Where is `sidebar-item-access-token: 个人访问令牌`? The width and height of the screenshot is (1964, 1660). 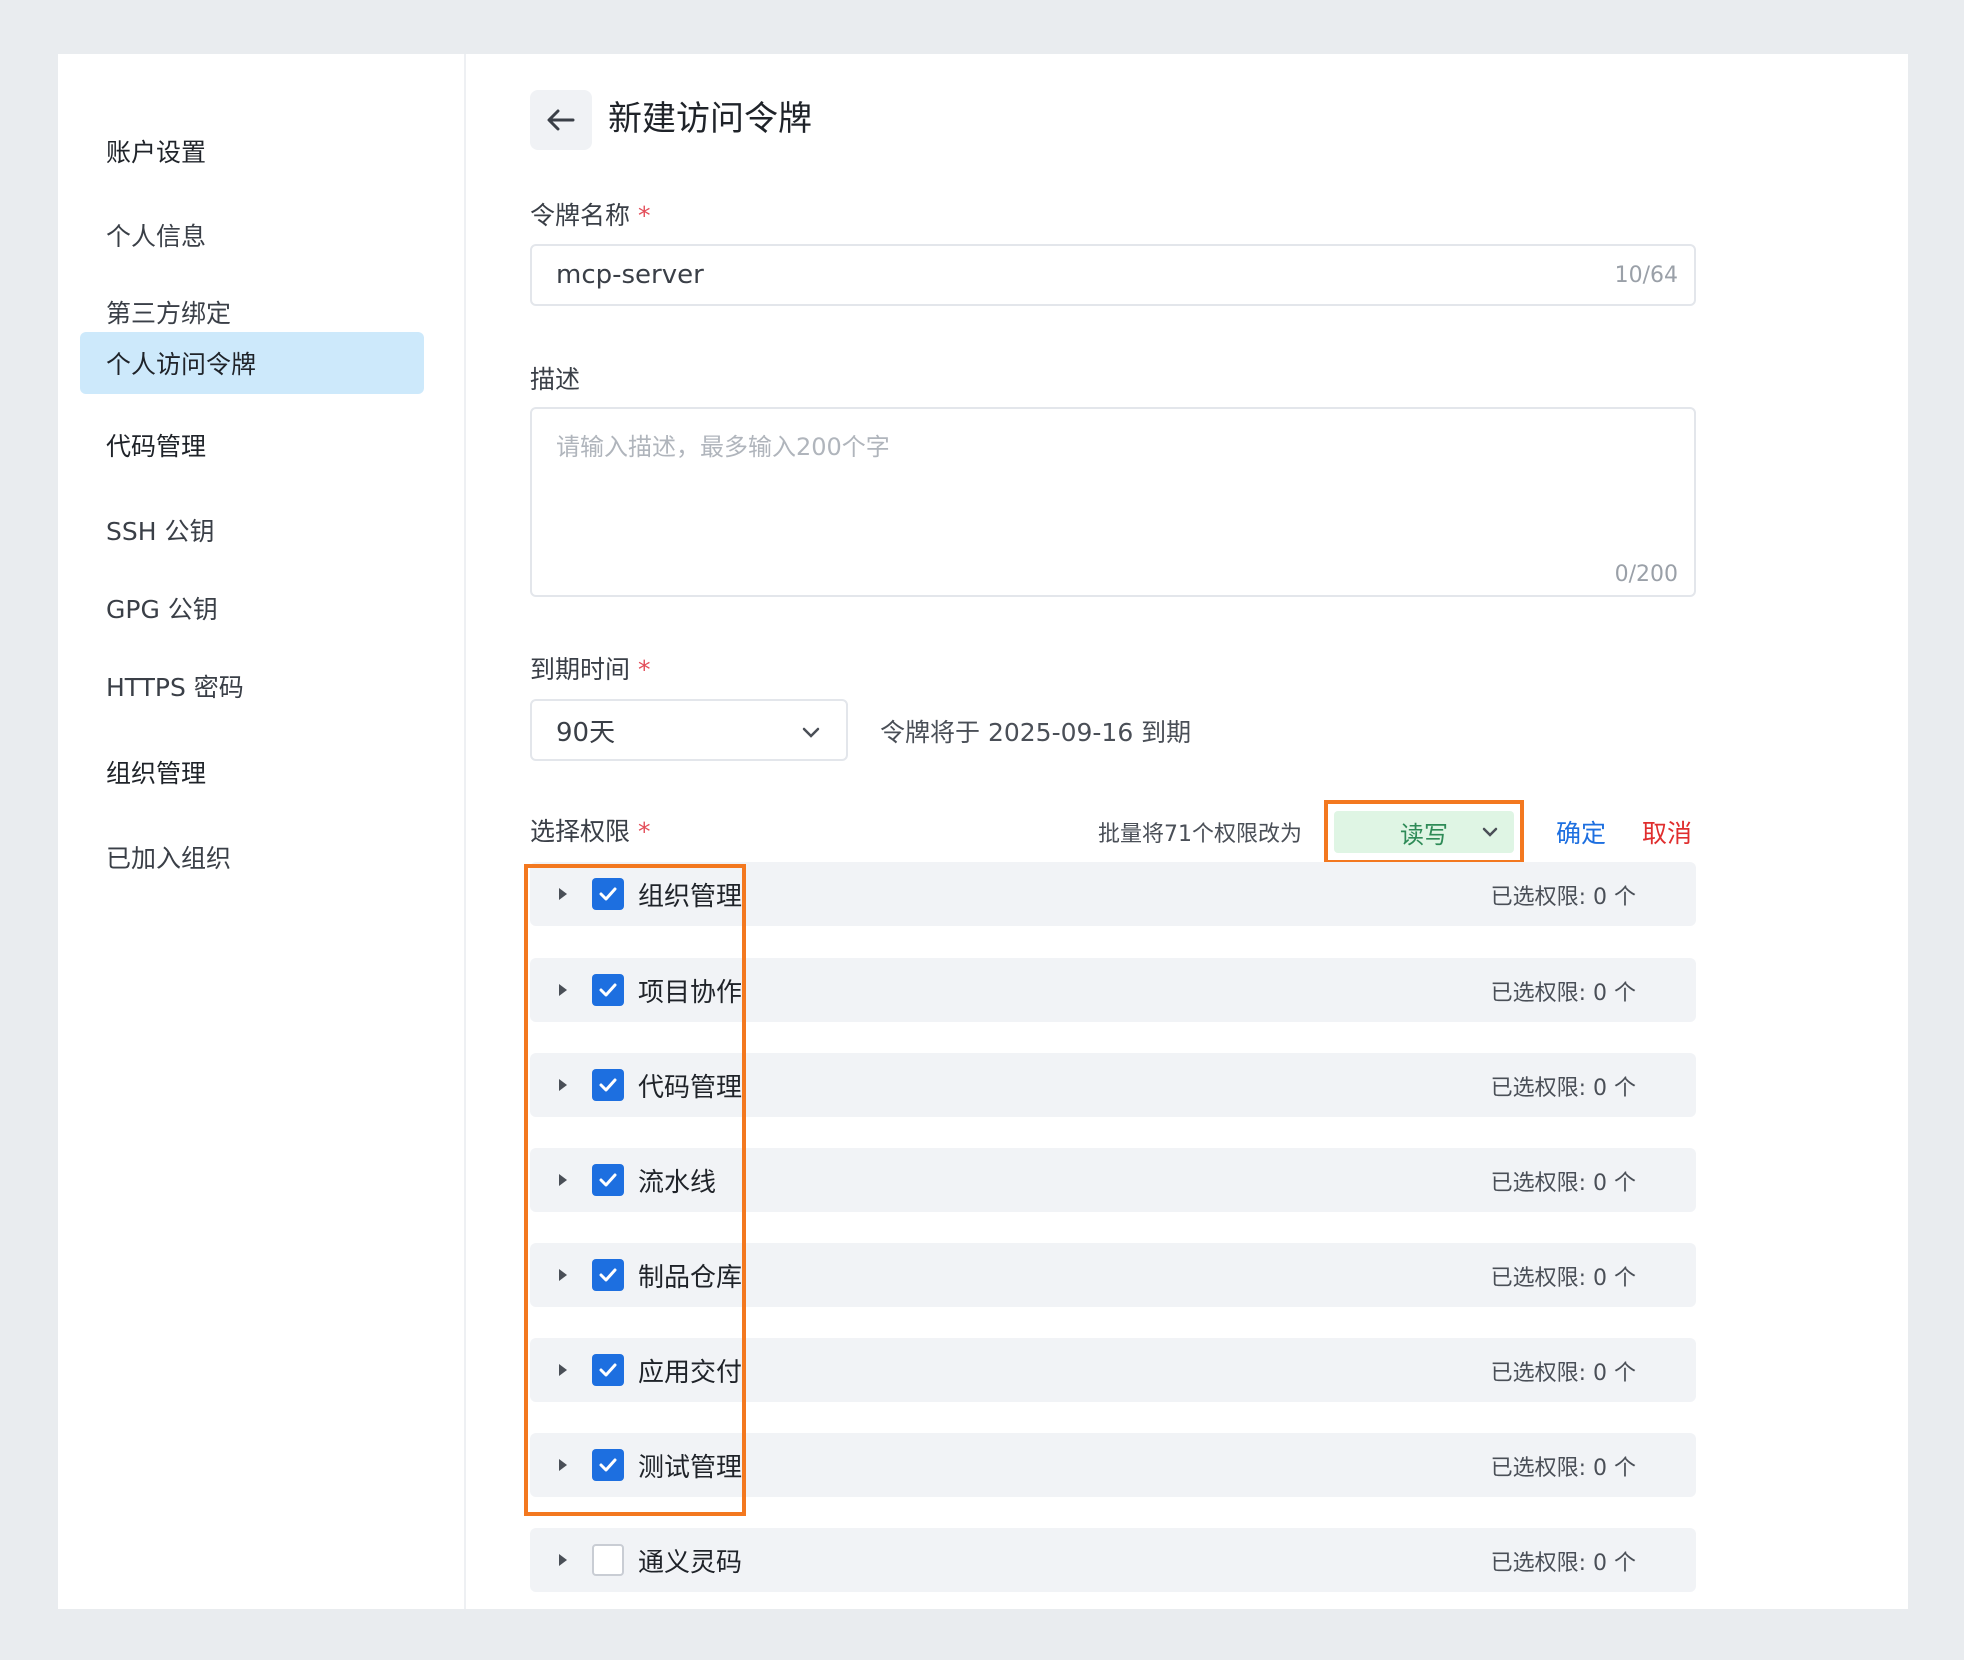
sidebar-item-access-token: 个人访问令牌 is located at coordinates (252, 363).